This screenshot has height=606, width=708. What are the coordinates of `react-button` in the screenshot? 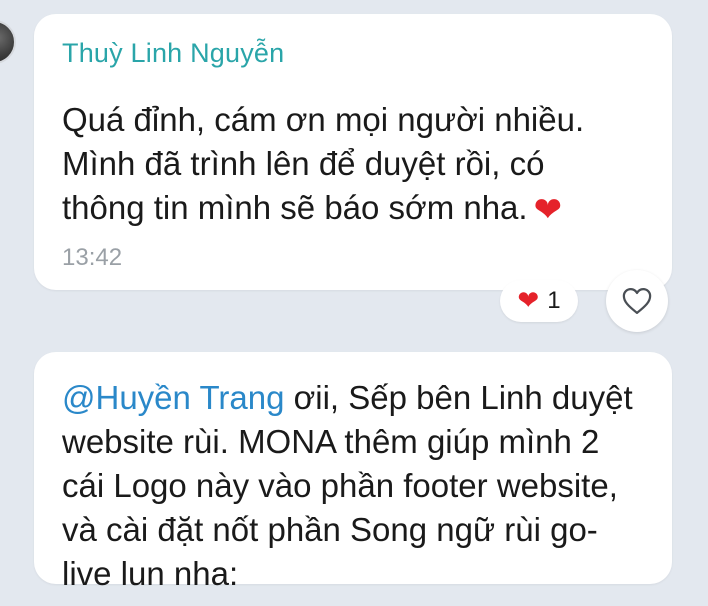 It's located at (637, 301).